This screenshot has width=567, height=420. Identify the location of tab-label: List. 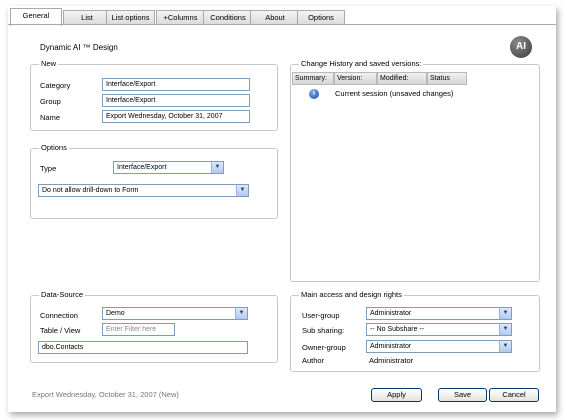
(87, 17).